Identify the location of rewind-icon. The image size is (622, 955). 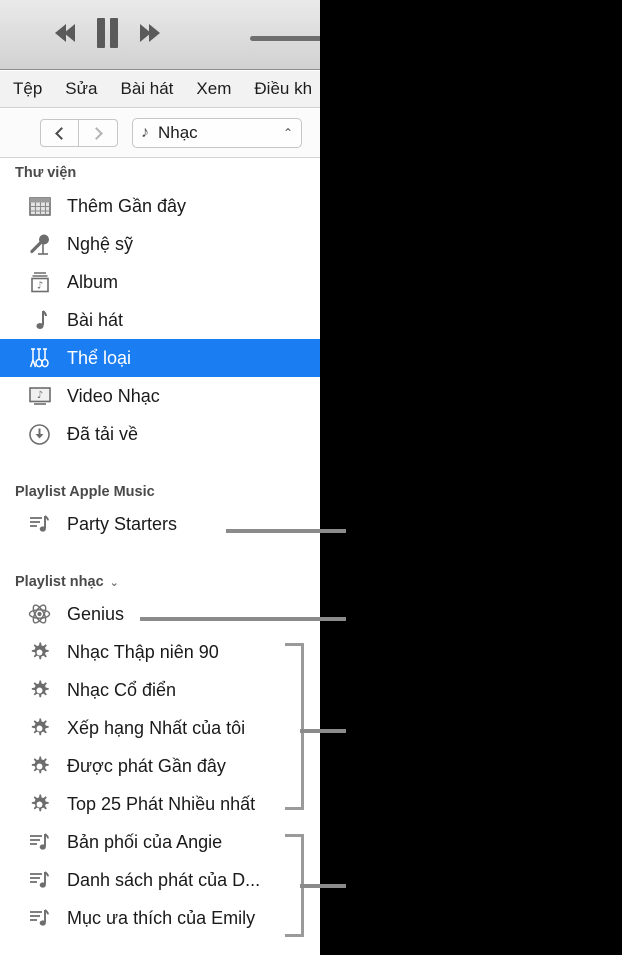
(65, 33).